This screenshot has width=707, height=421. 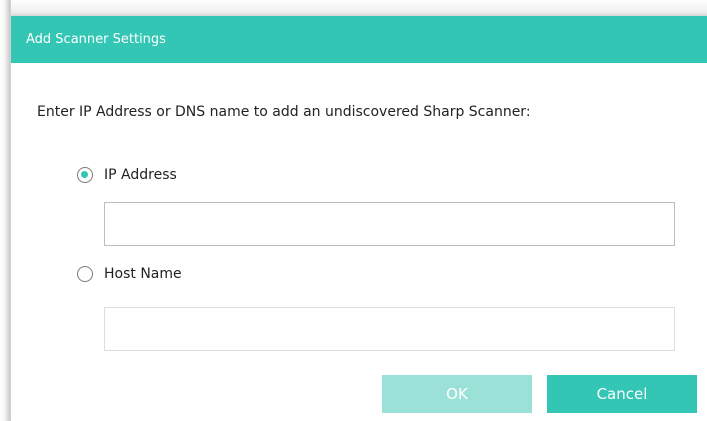 What do you see at coordinates (389, 329) in the screenshot?
I see `host-name-input` at bounding box center [389, 329].